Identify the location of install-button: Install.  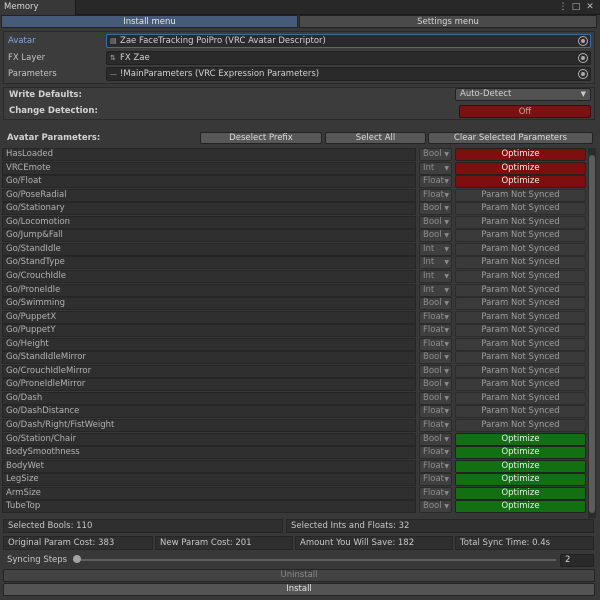
(299, 589).